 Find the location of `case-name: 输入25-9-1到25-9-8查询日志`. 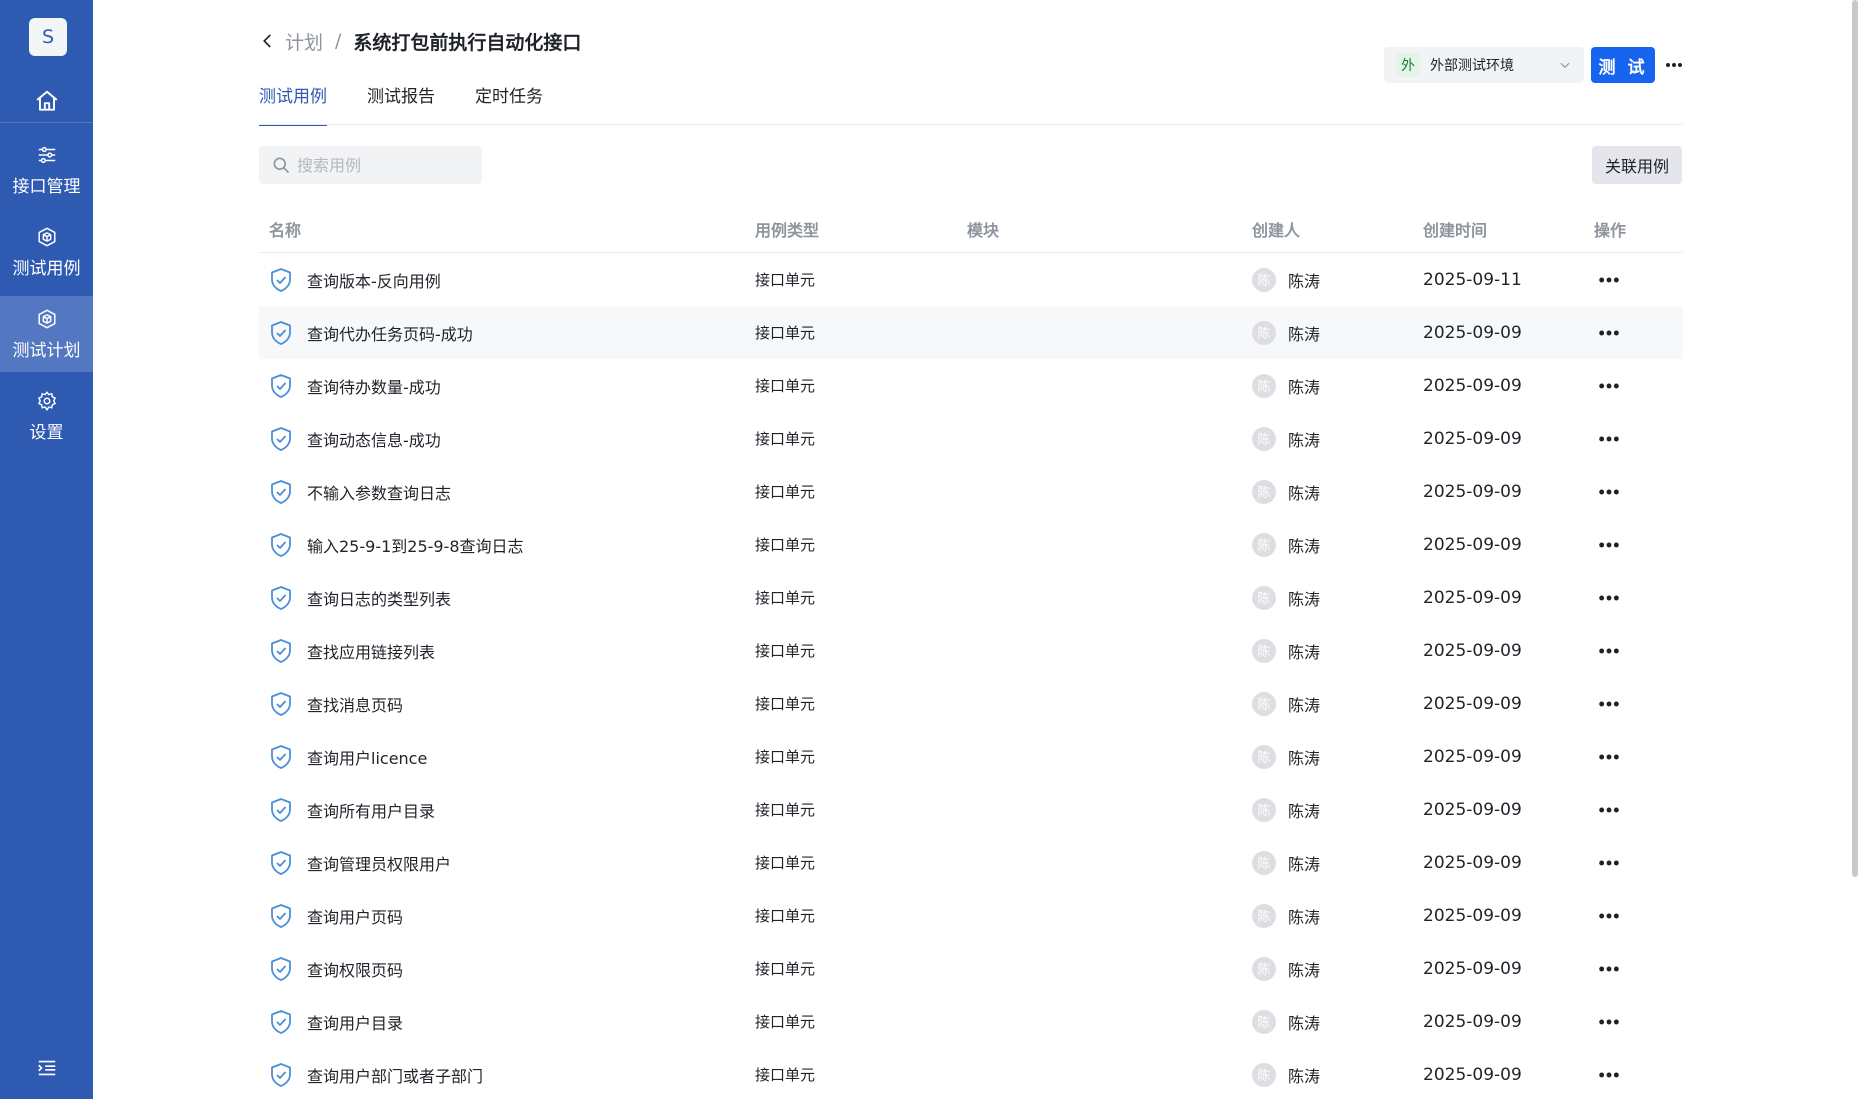

case-name: 输入25-9-1到25-9-8查询日志 is located at coordinates (415, 545).